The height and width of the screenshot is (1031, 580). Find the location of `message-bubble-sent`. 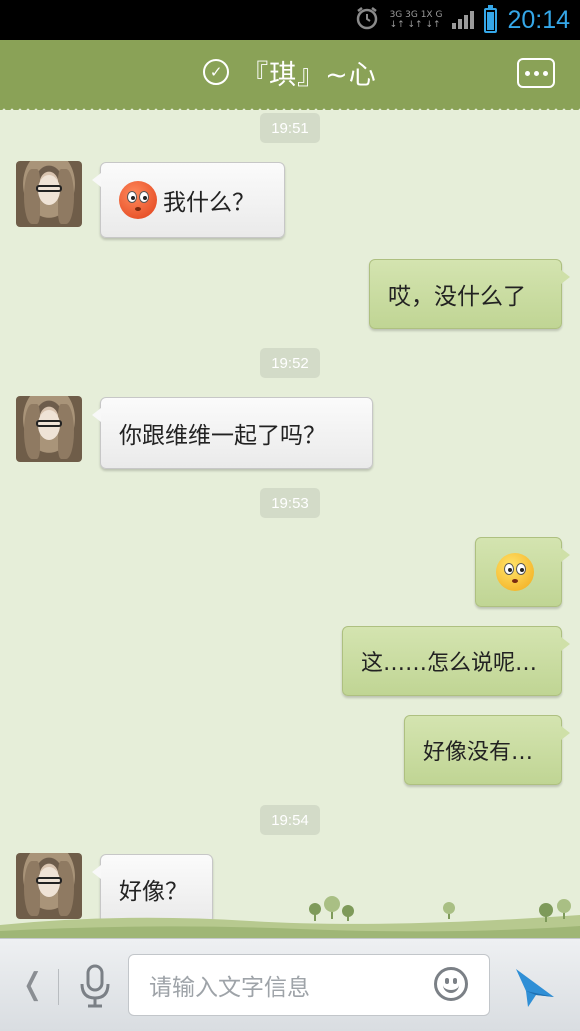

message-bubble-sent is located at coordinates (522, 572).